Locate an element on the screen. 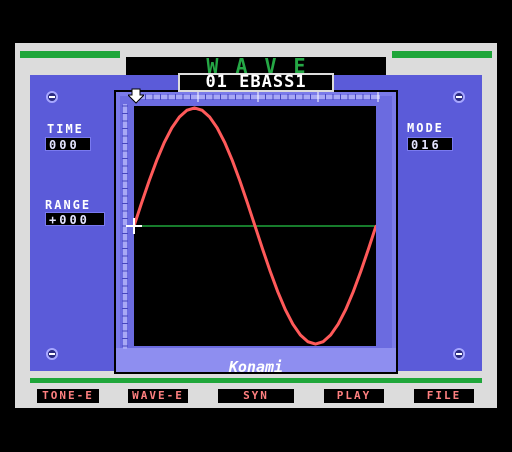  menu-syn: SYN is located at coordinates (256, 396).